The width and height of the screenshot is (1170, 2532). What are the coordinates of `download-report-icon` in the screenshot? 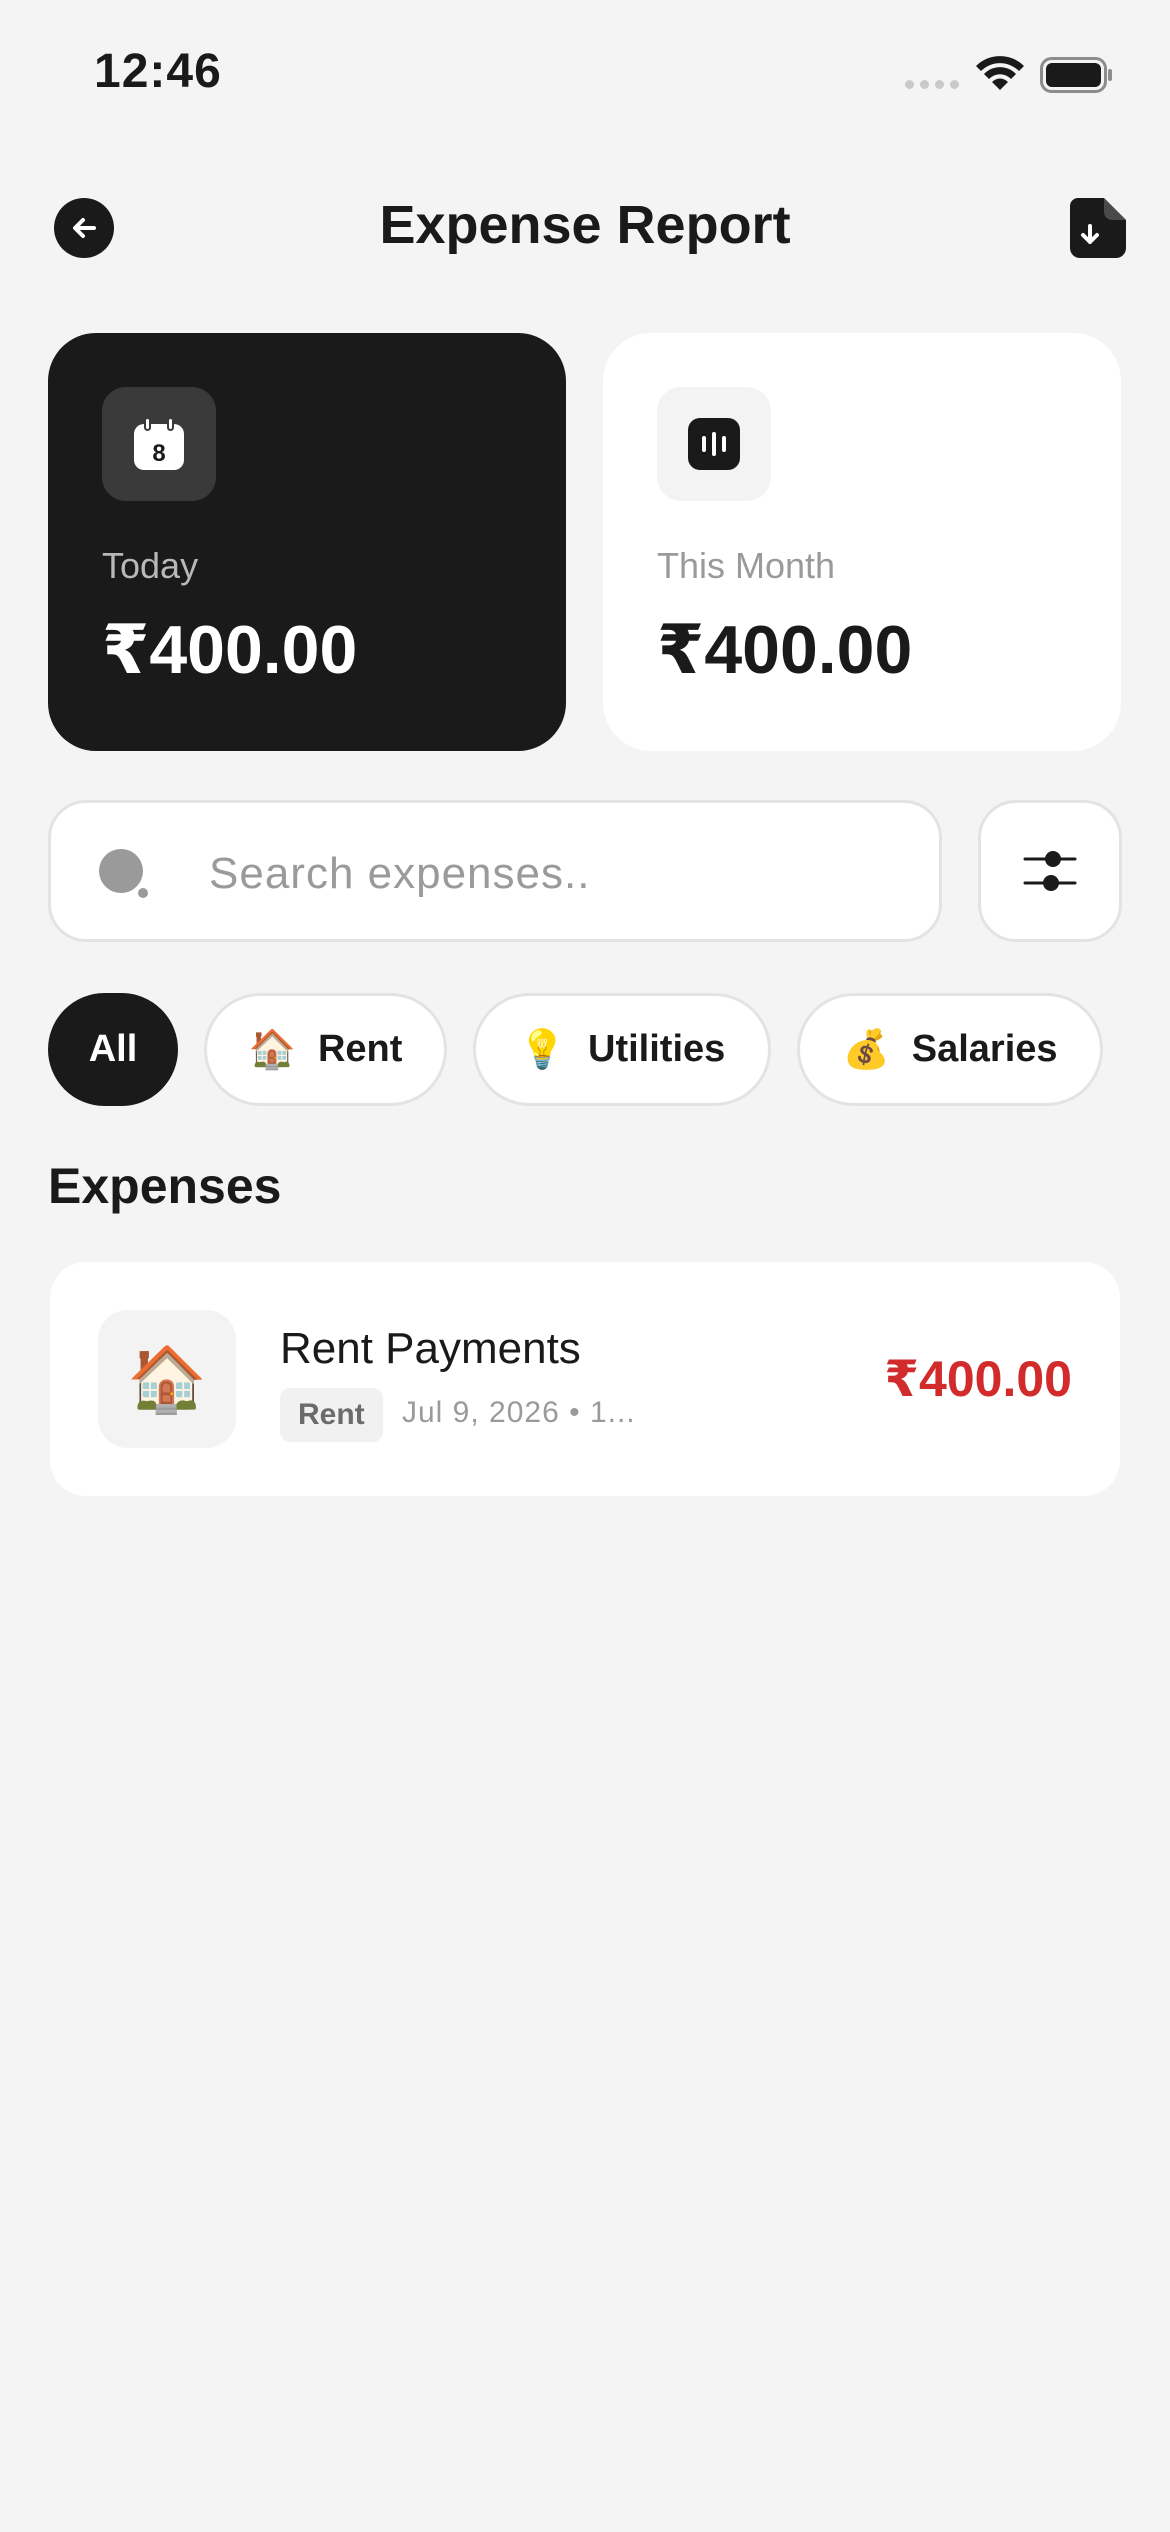 It's located at (1098, 227).